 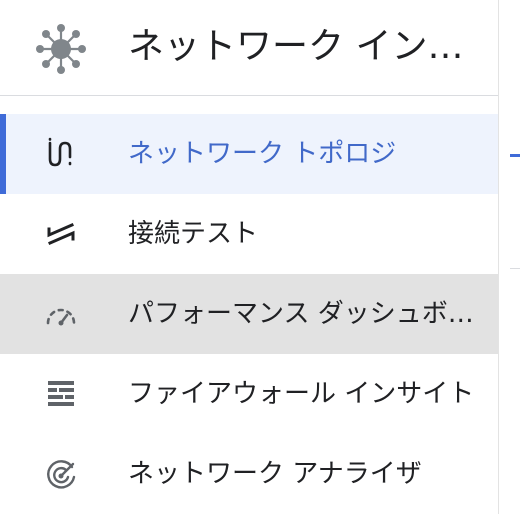 What do you see at coordinates (498, 257) in the screenshot?
I see `sidebar-divider` at bounding box center [498, 257].